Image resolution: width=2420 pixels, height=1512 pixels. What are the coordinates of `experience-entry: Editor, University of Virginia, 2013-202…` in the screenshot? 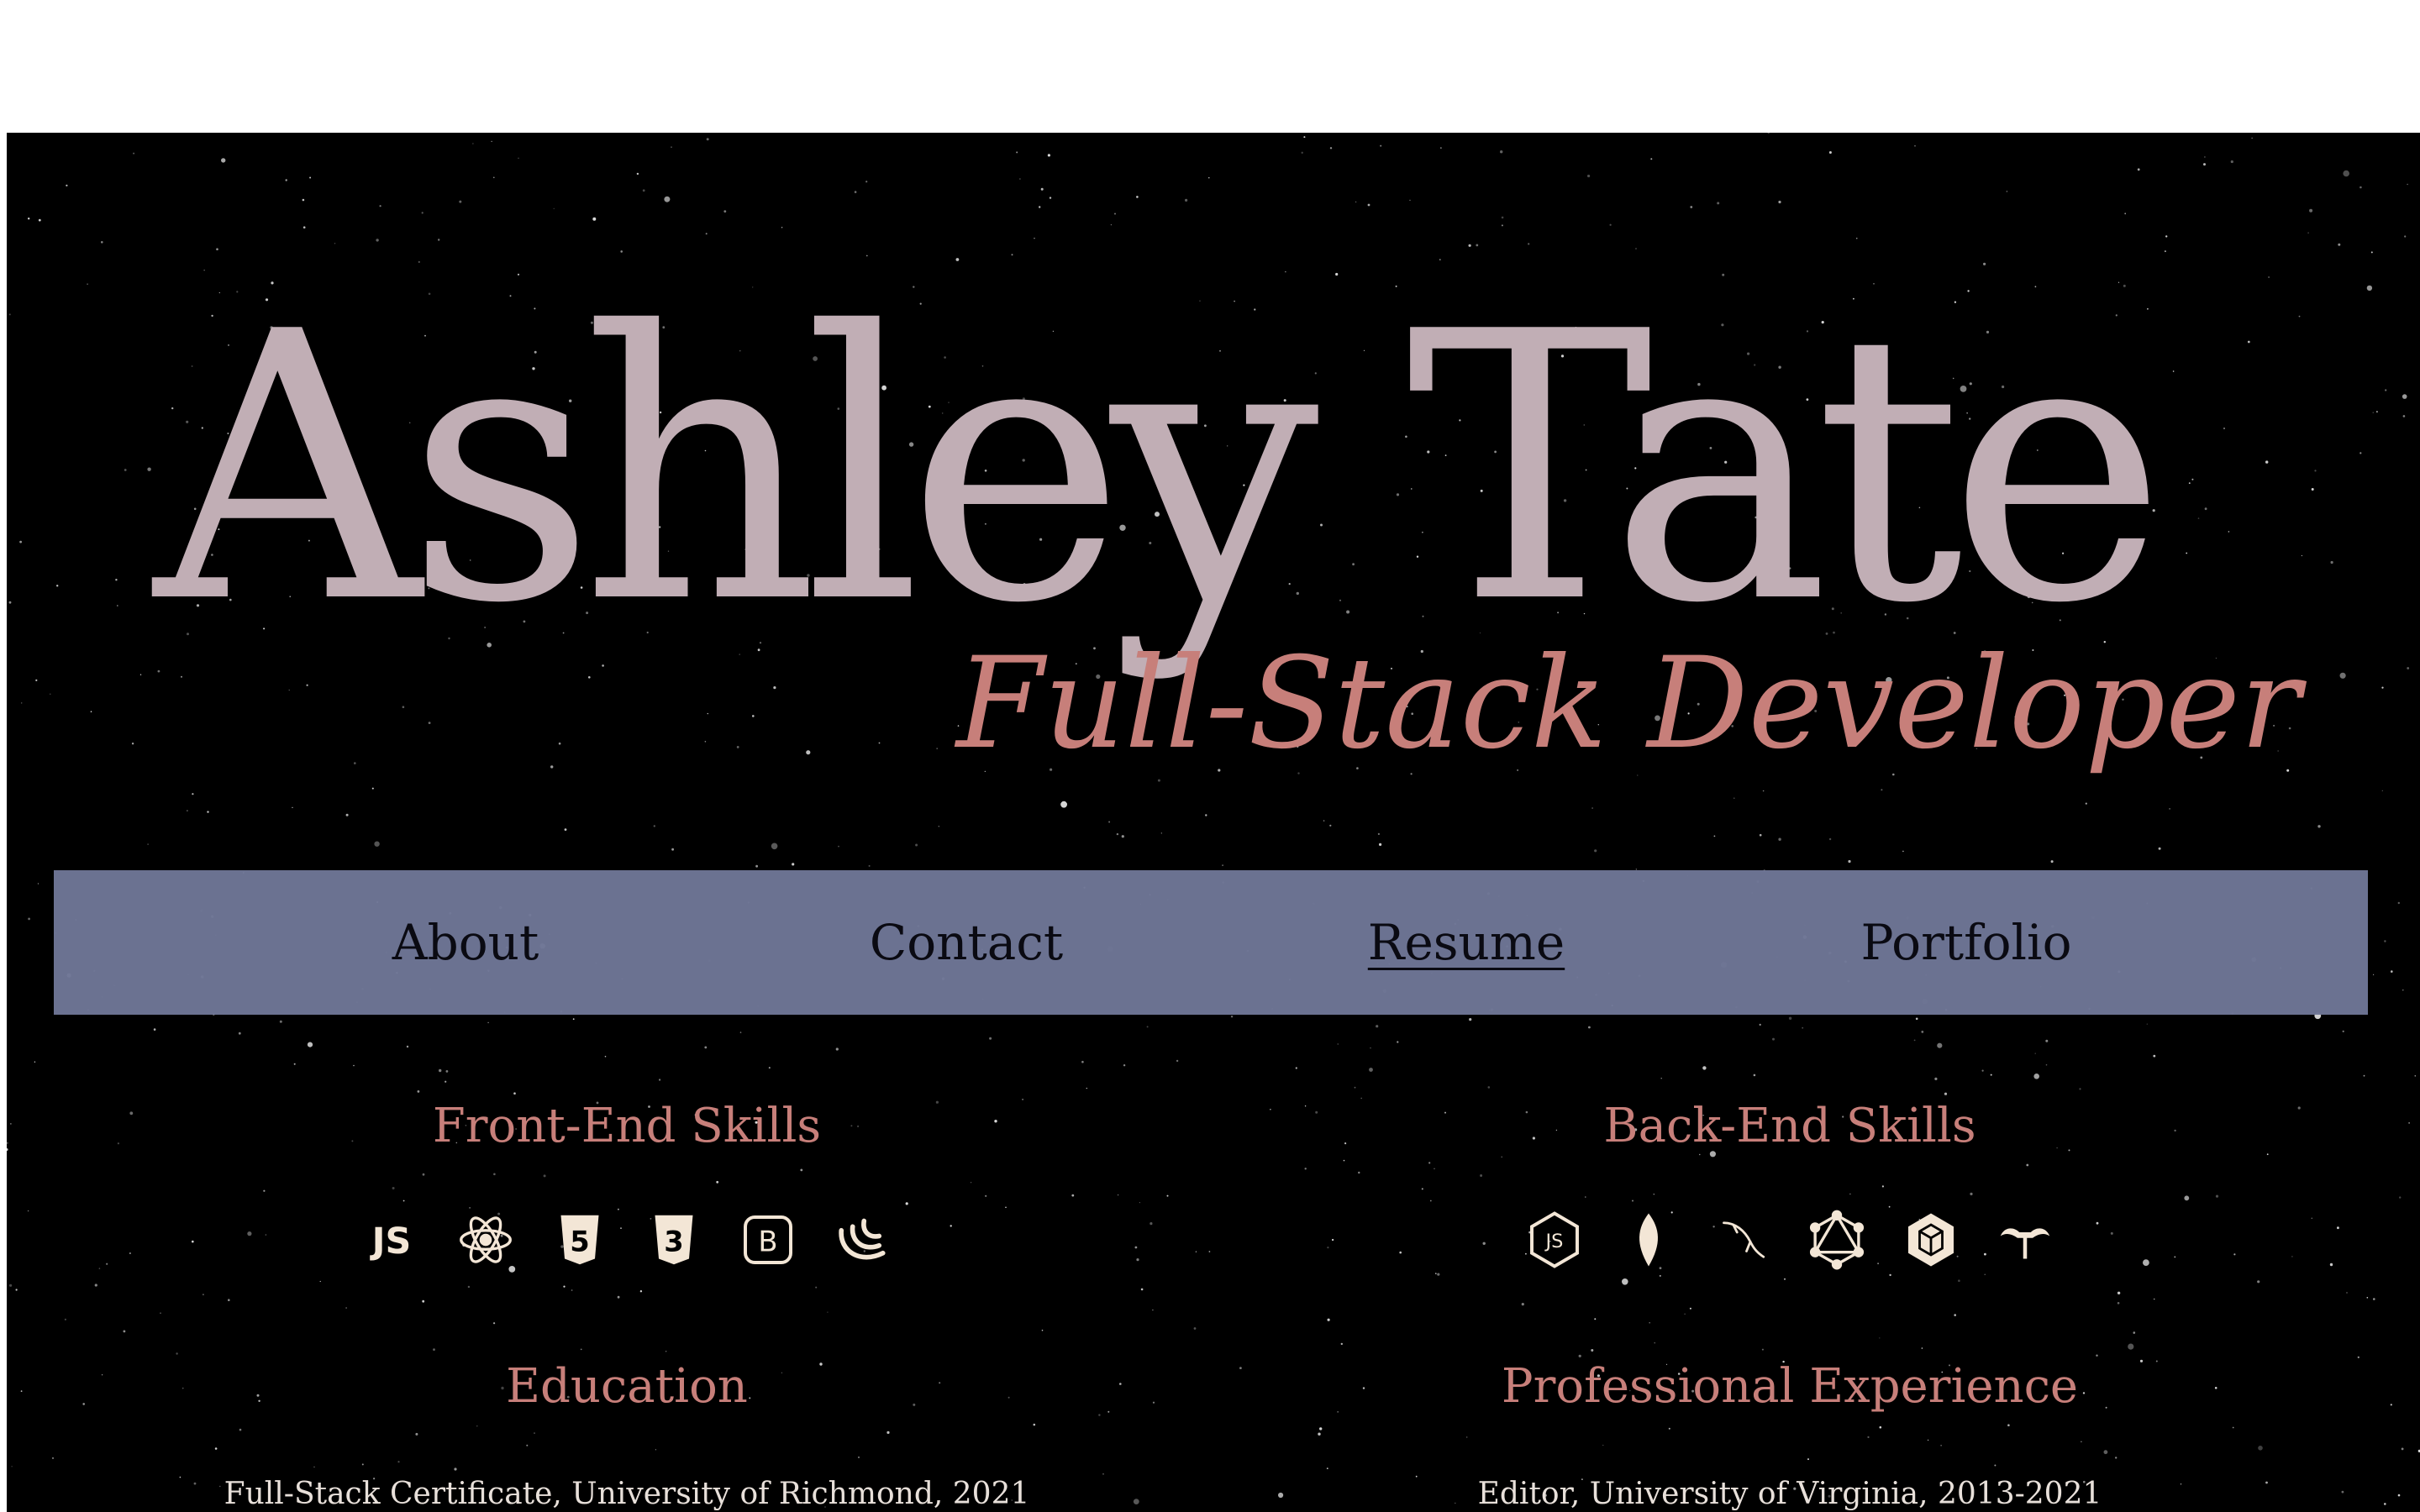 It's located at (1790, 1494).